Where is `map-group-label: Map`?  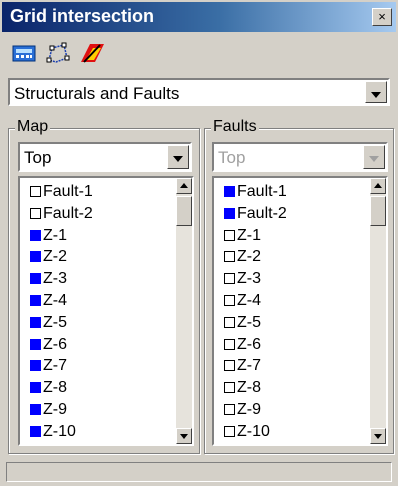 map-group-label: Map is located at coordinates (33, 127).